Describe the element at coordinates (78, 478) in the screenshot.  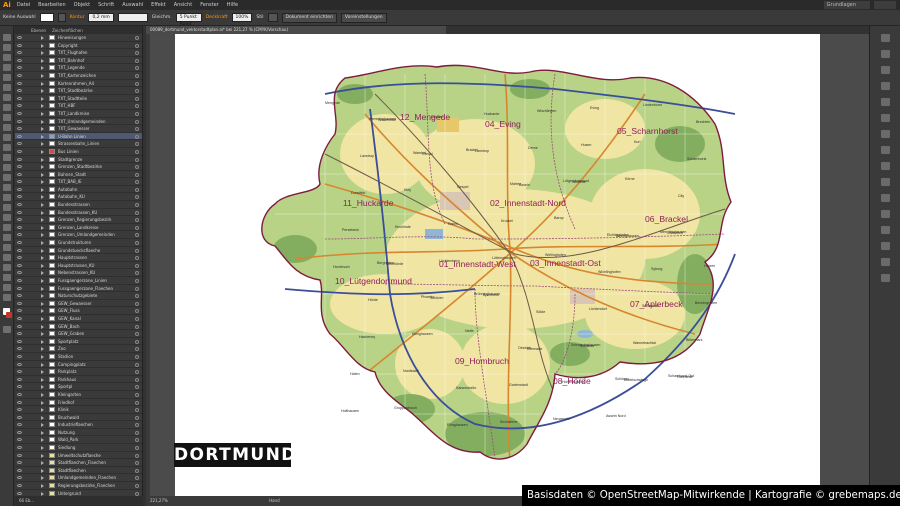
I see `layer-row: Umlandgemeinden_Flaechen` at that location.